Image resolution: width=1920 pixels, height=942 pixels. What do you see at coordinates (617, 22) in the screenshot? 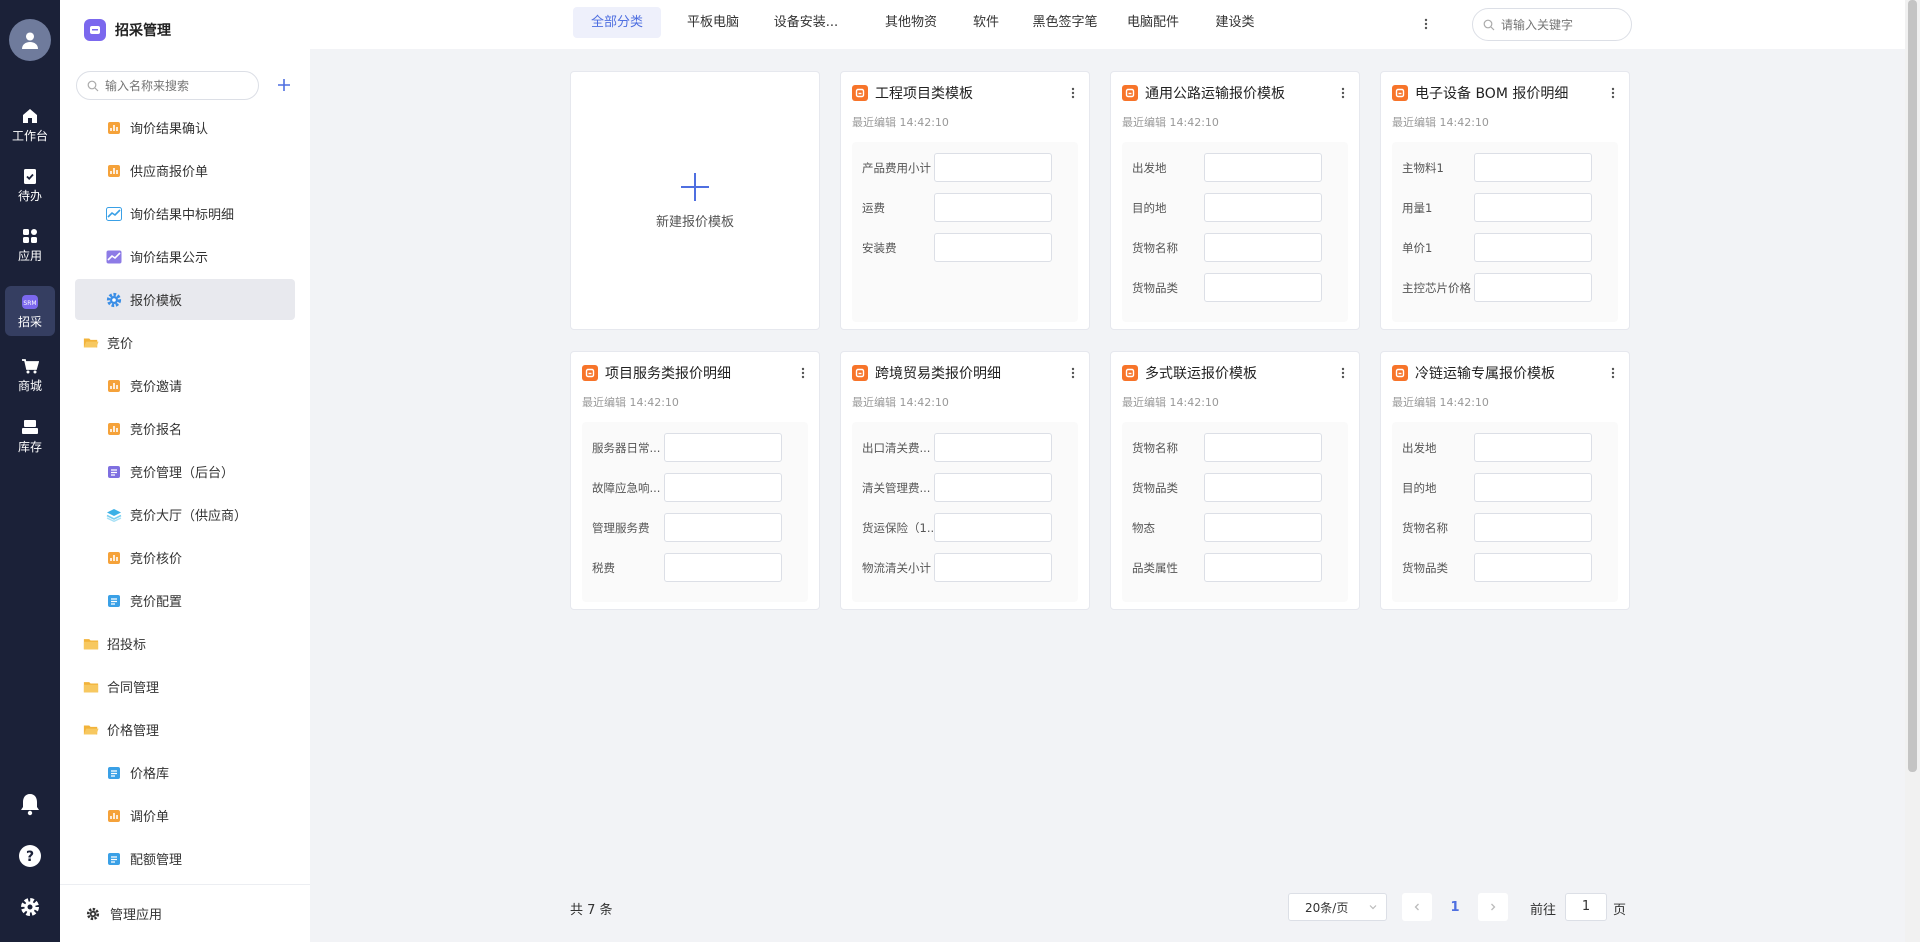
I see `tab-all: 全部分类` at bounding box center [617, 22].